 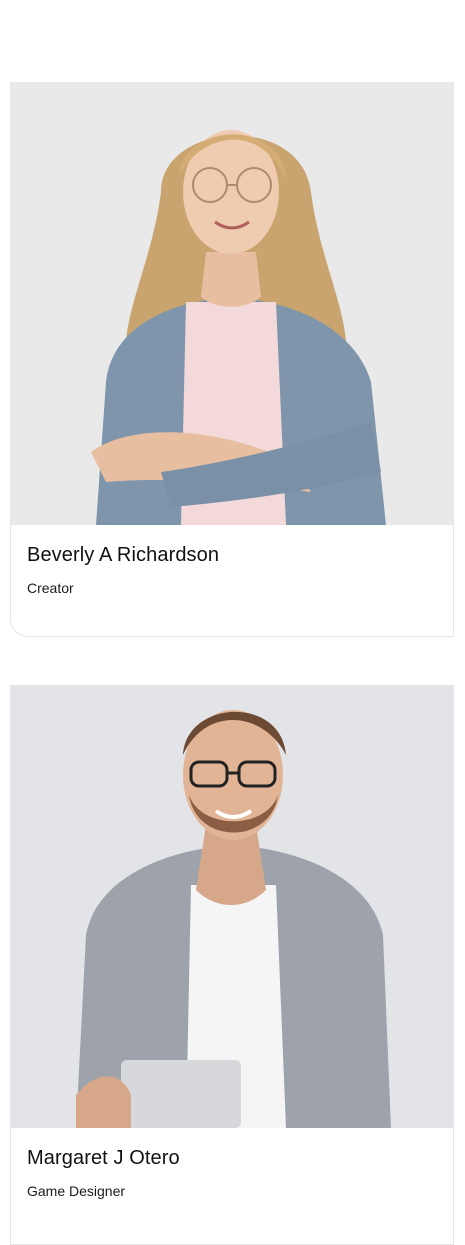 I want to click on team-member-name: Beverly A Richardson, so click(x=232, y=555).